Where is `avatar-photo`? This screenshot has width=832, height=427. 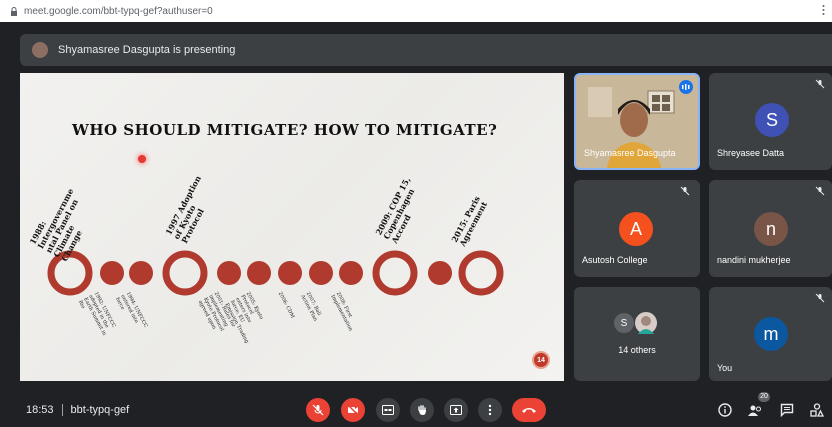
avatar-photo is located at coordinates (646, 323).